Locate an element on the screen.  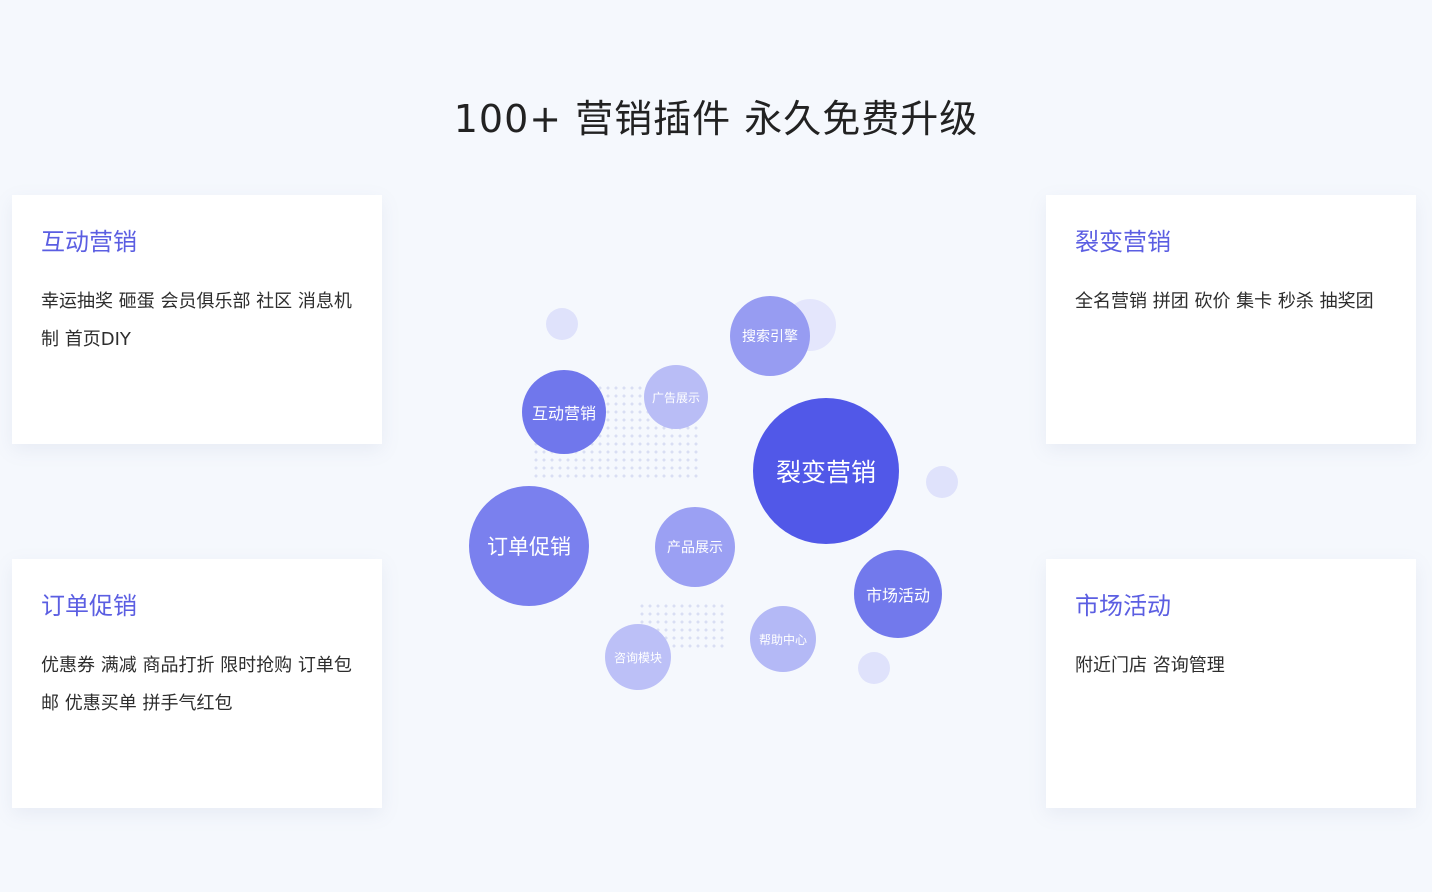
feature-card-order-promotion: 订单促销 优惠券 满减 商品打折 限时抢购 订单包邮 优惠买单 拼手气红包 is located at coordinates (197, 683).